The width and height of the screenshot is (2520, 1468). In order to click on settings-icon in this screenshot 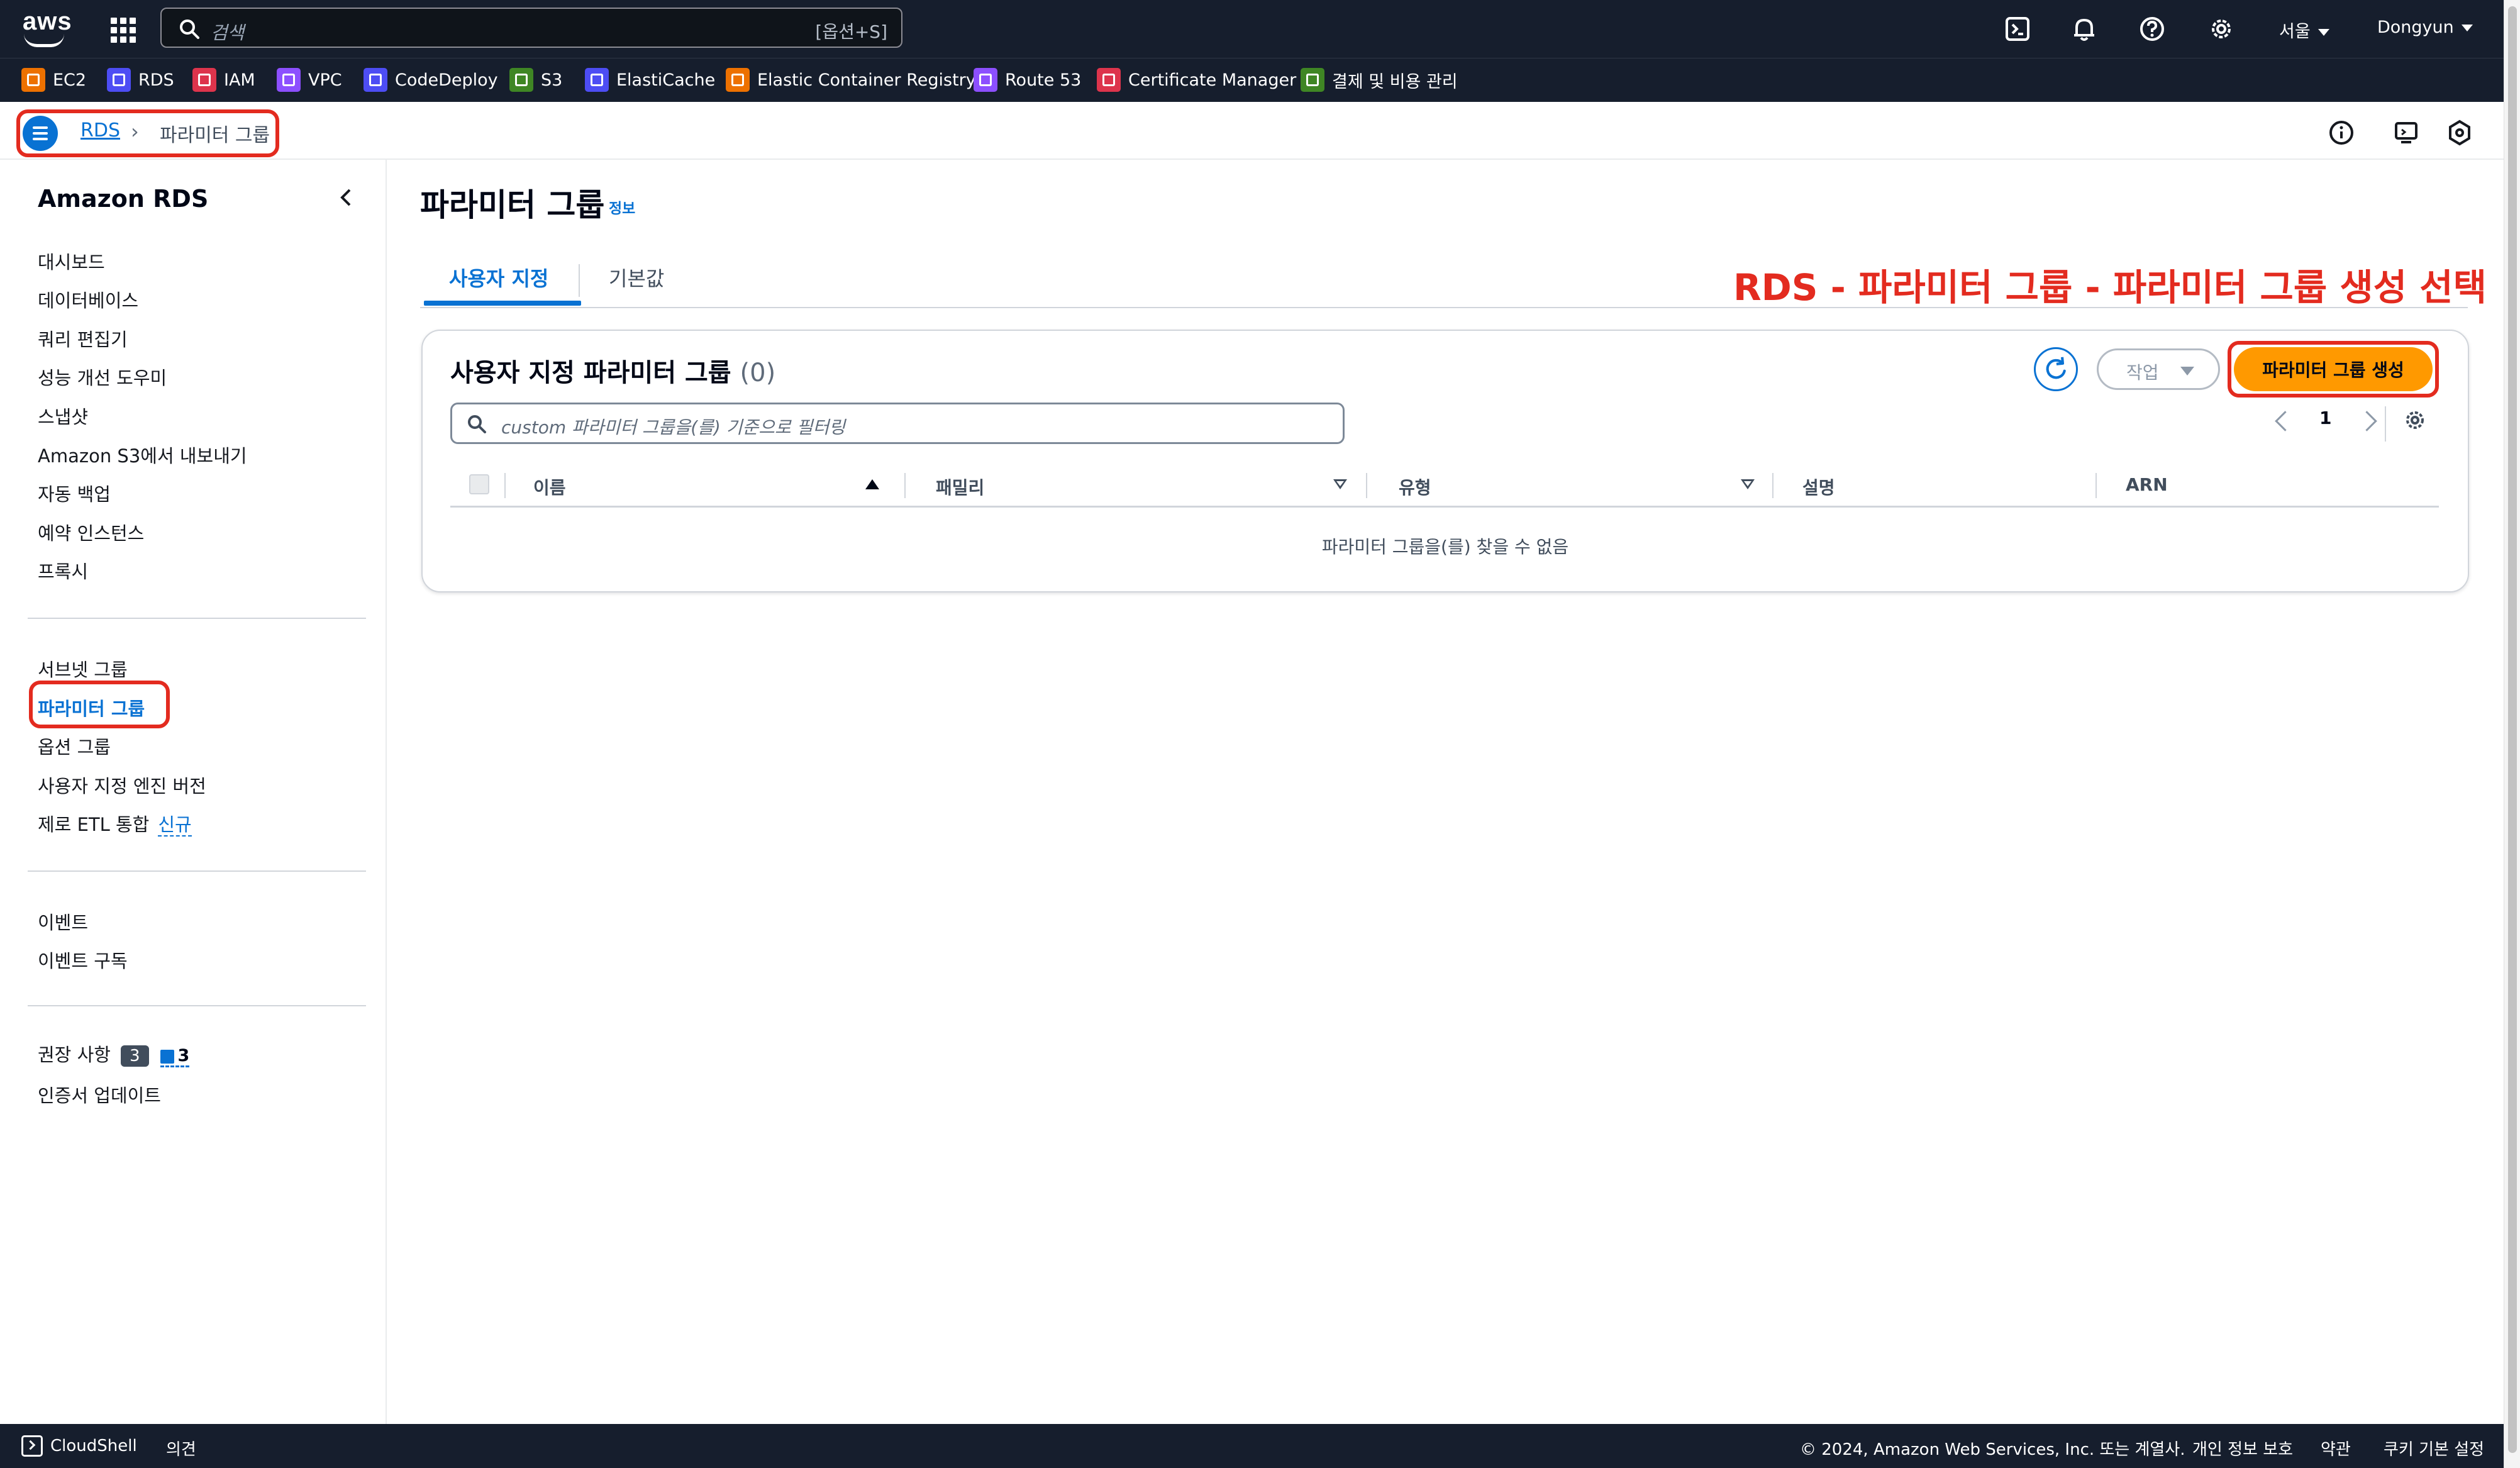, I will do `click(2221, 29)`.